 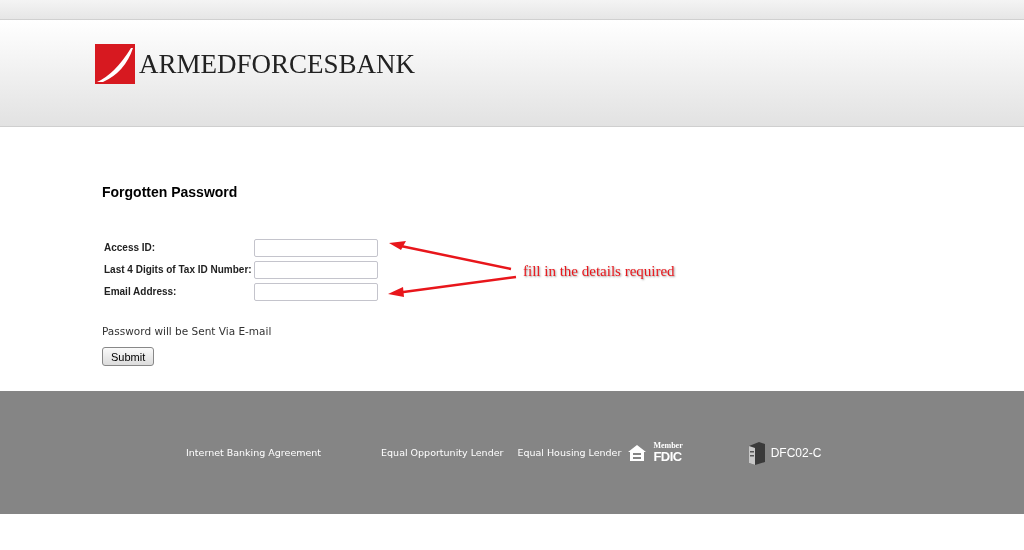 What do you see at coordinates (128, 356) in the screenshot?
I see `submit-button: Submit` at bounding box center [128, 356].